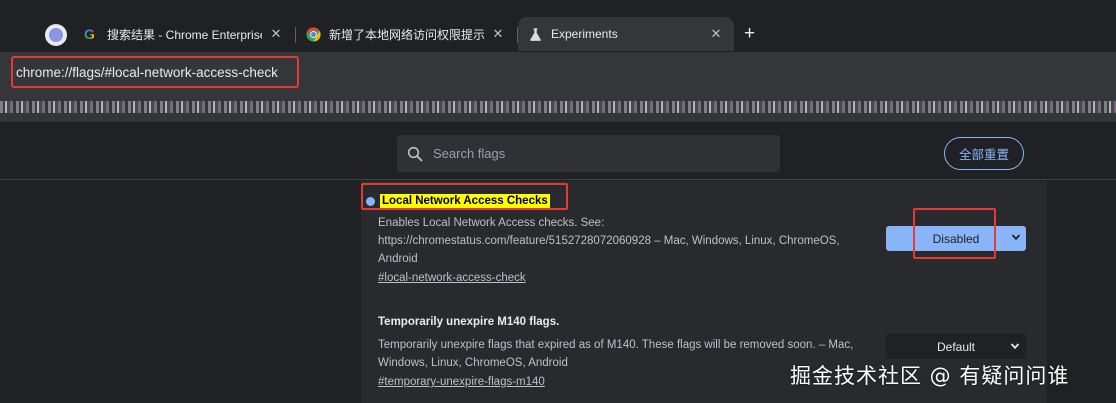  What do you see at coordinates (535, 34) in the screenshot?
I see `flask-icon` at bounding box center [535, 34].